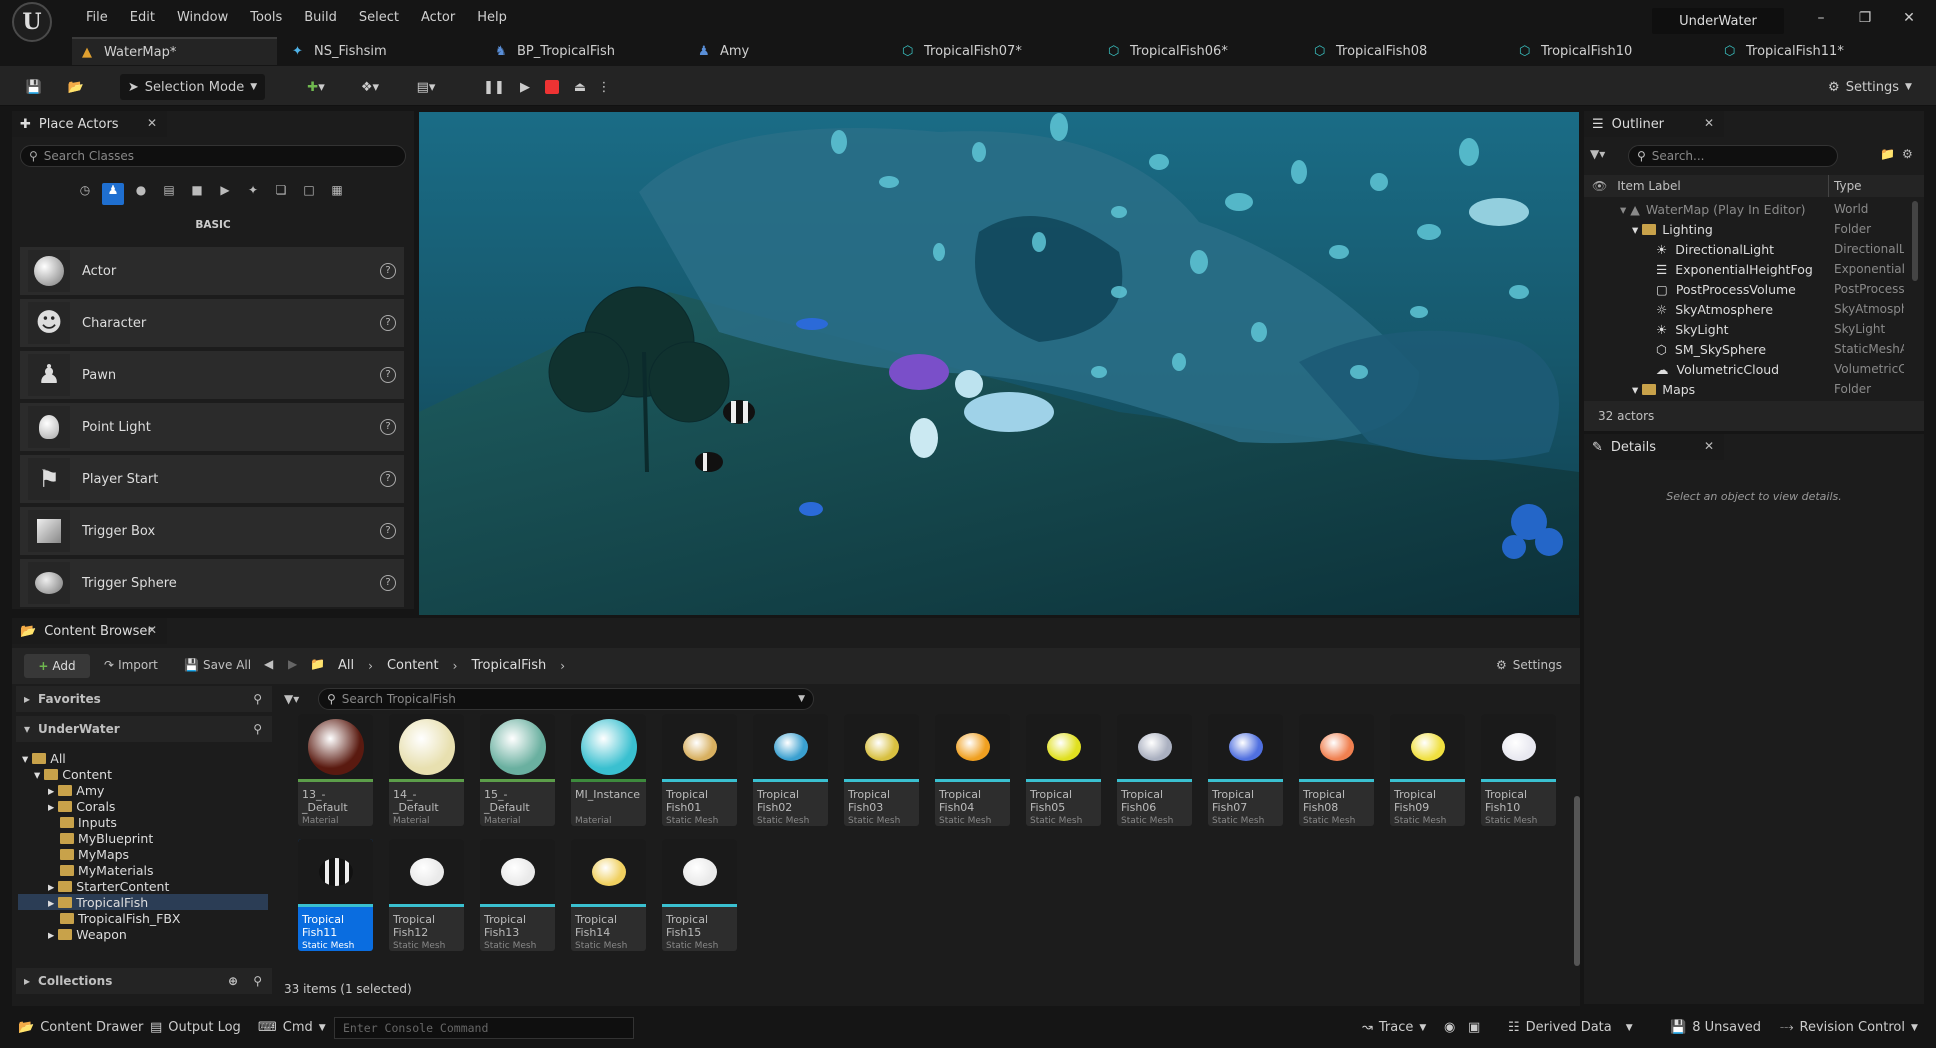 This screenshot has height=1048, width=1936. Describe the element at coordinates (1821, 20) in the screenshot. I see `minimize-icon: –` at that location.